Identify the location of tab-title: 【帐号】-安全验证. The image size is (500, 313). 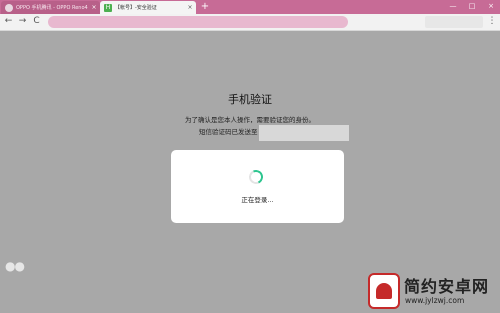
(136, 8).